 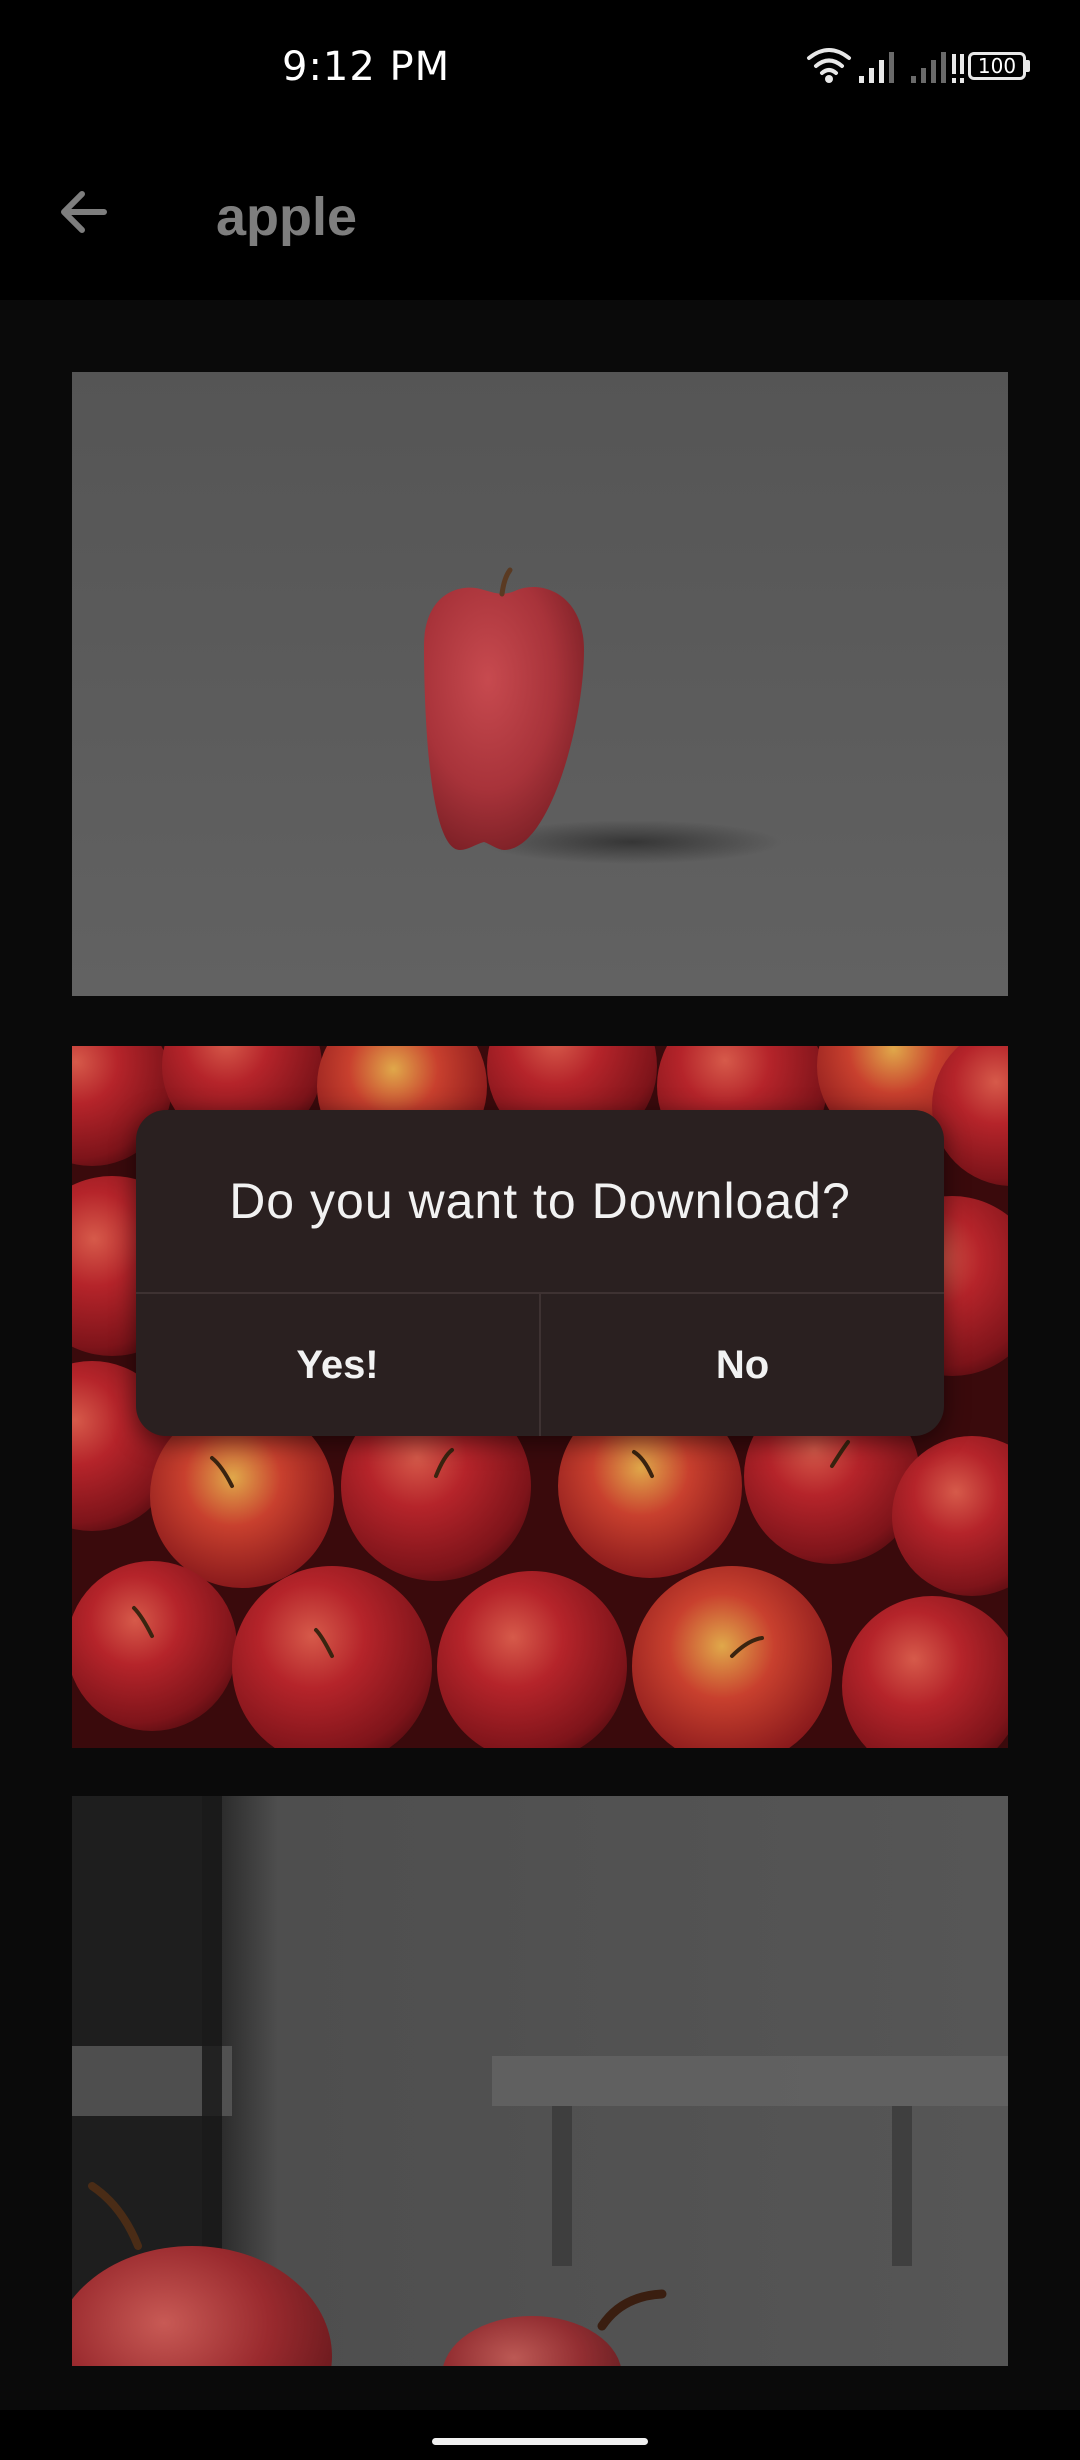 What do you see at coordinates (540, 2441) in the screenshot?
I see `home-gesture-handle` at bounding box center [540, 2441].